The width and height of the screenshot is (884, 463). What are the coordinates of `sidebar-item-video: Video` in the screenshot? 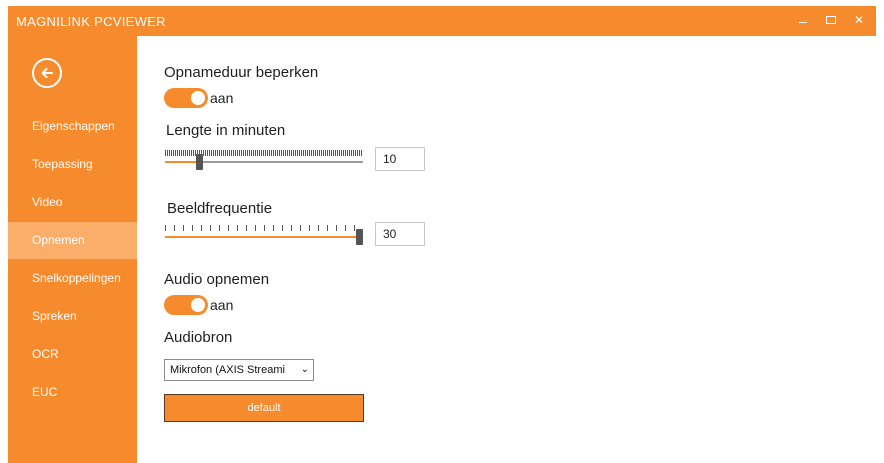 It's located at (72, 202).